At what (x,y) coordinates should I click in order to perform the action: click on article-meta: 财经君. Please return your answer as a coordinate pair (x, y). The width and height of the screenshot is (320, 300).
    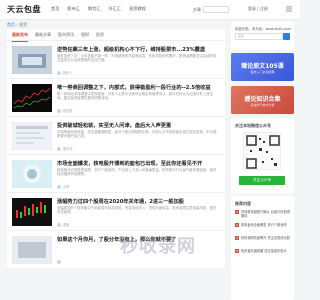
    Looking at the image, I should click on (65, 110).